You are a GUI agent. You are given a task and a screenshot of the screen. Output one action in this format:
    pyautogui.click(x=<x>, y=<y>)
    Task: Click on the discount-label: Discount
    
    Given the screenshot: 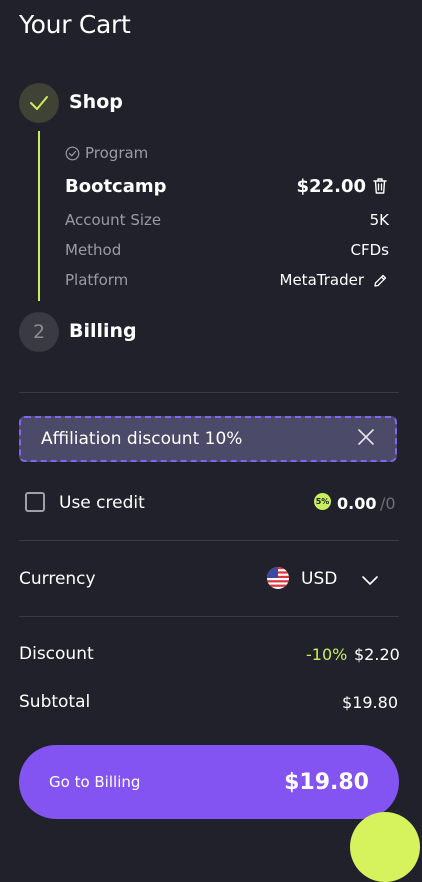 What is the action you would take?
    pyautogui.click(x=56, y=654)
    